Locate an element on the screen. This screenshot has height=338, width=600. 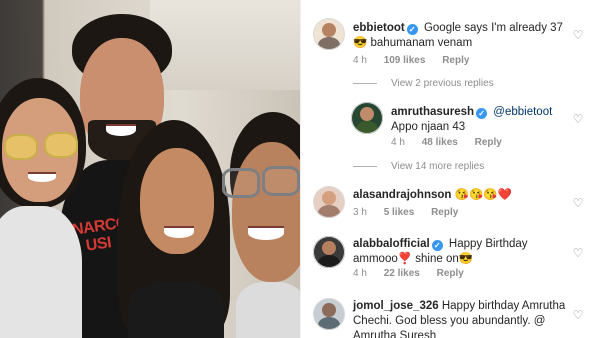
woman-right-smile is located at coordinates (266, 233).